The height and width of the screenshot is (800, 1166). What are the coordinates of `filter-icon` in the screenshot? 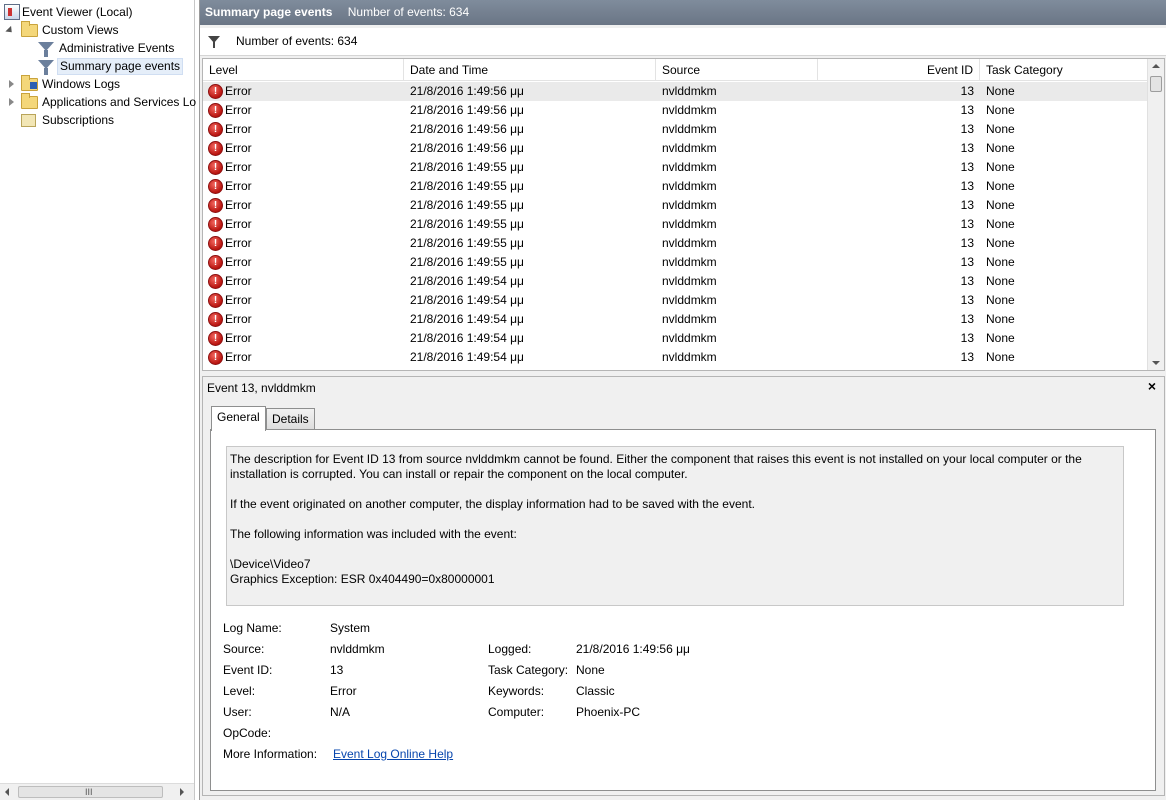 It's located at (46, 49).